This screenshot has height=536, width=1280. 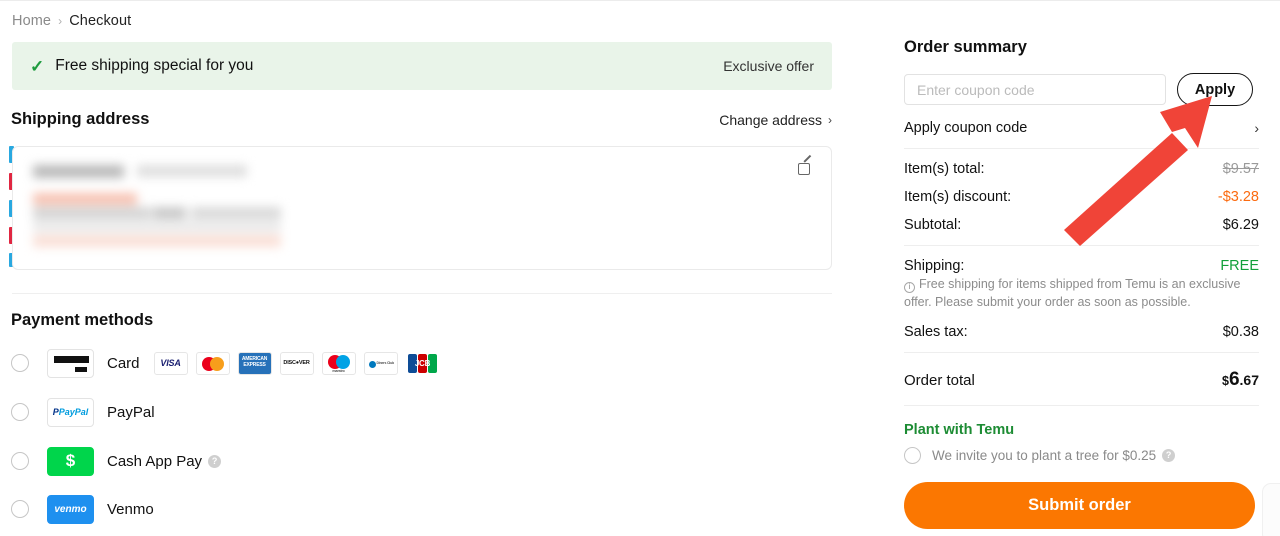 I want to click on jcb-text: JCB, so click(x=422, y=363).